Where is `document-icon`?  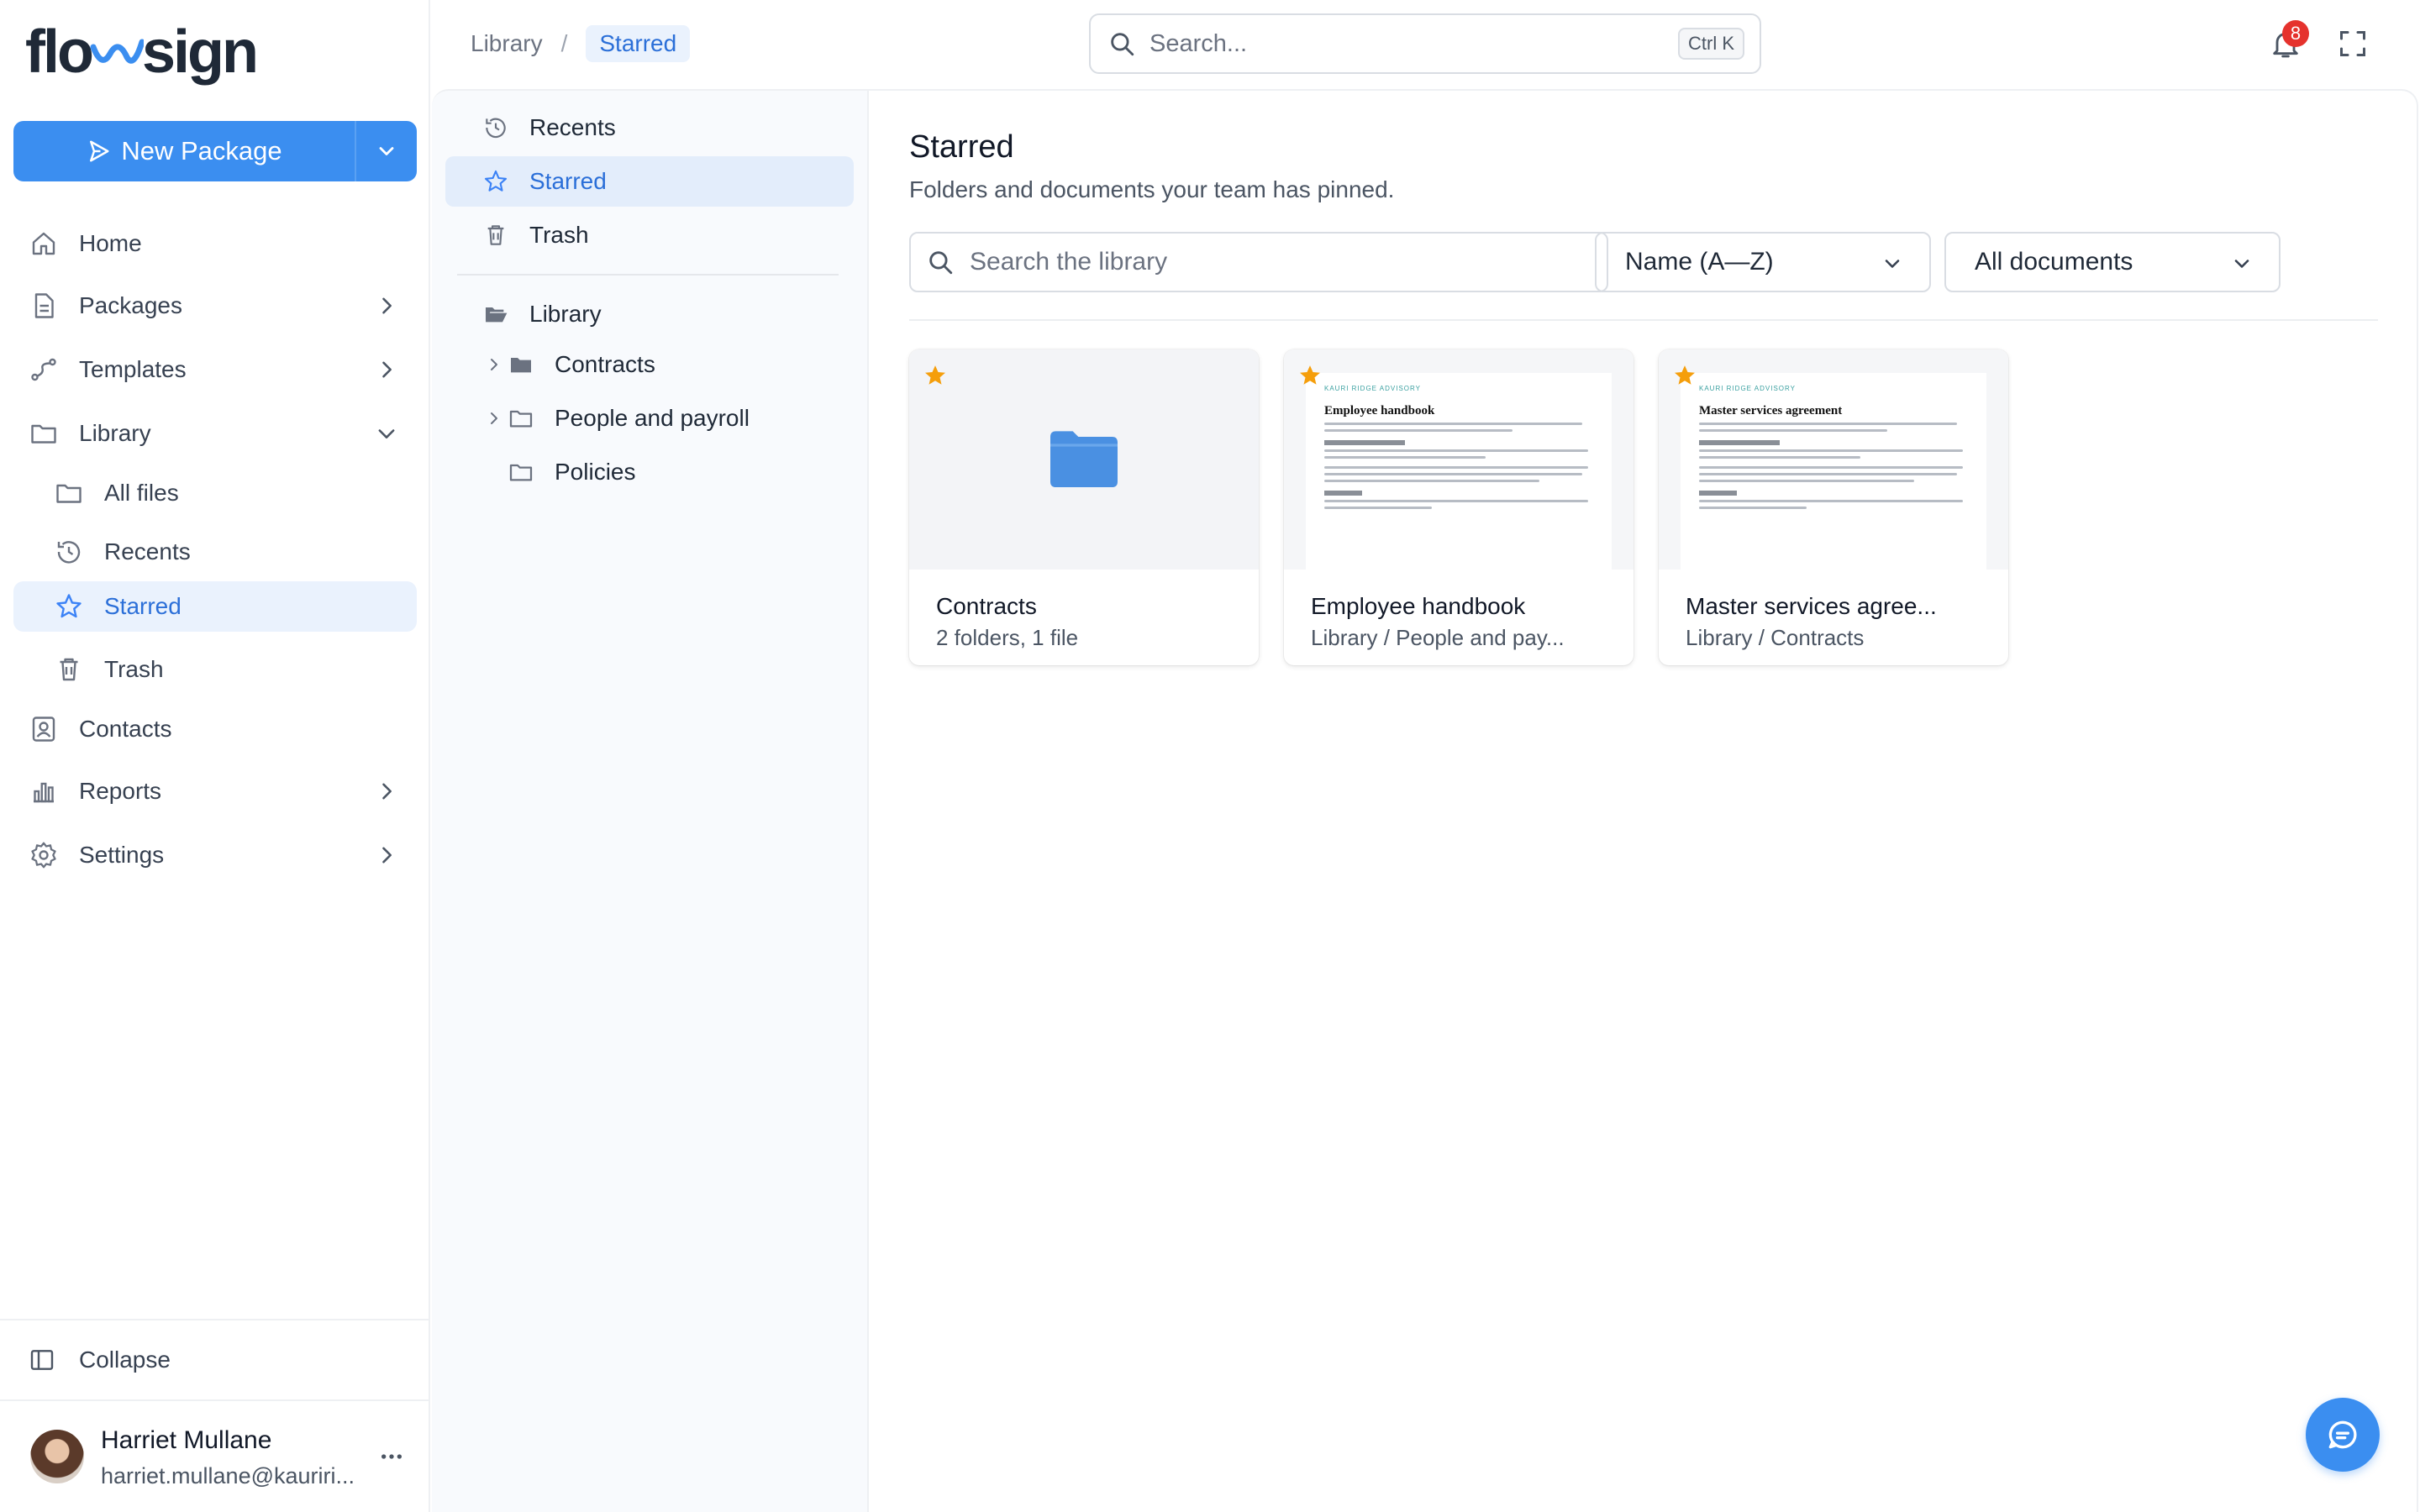
document-icon is located at coordinates (44, 305).